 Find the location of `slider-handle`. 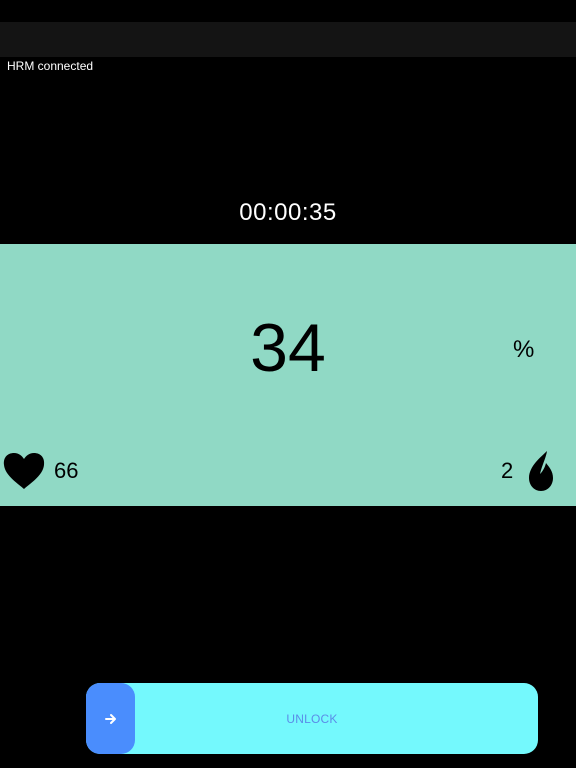

slider-handle is located at coordinates (110, 718).